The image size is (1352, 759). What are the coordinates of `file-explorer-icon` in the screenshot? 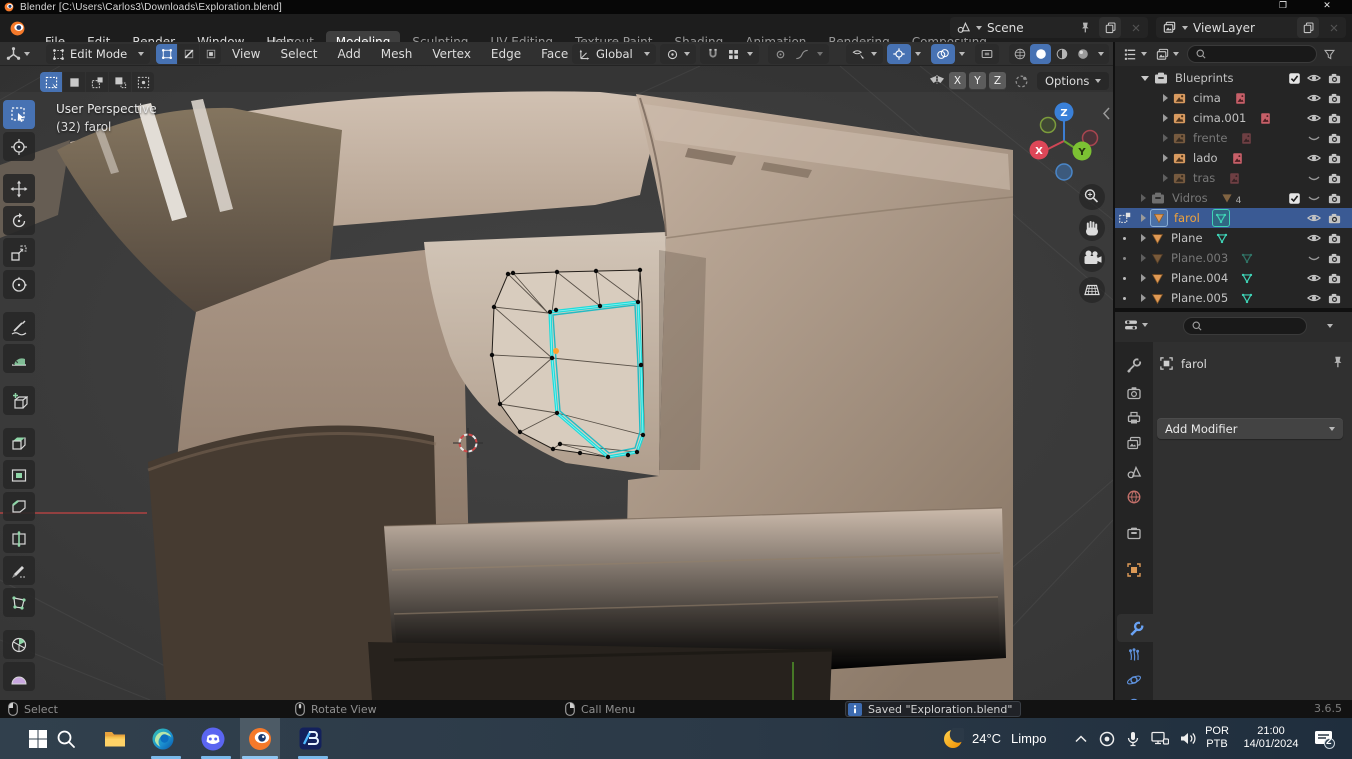 It's located at (115, 738).